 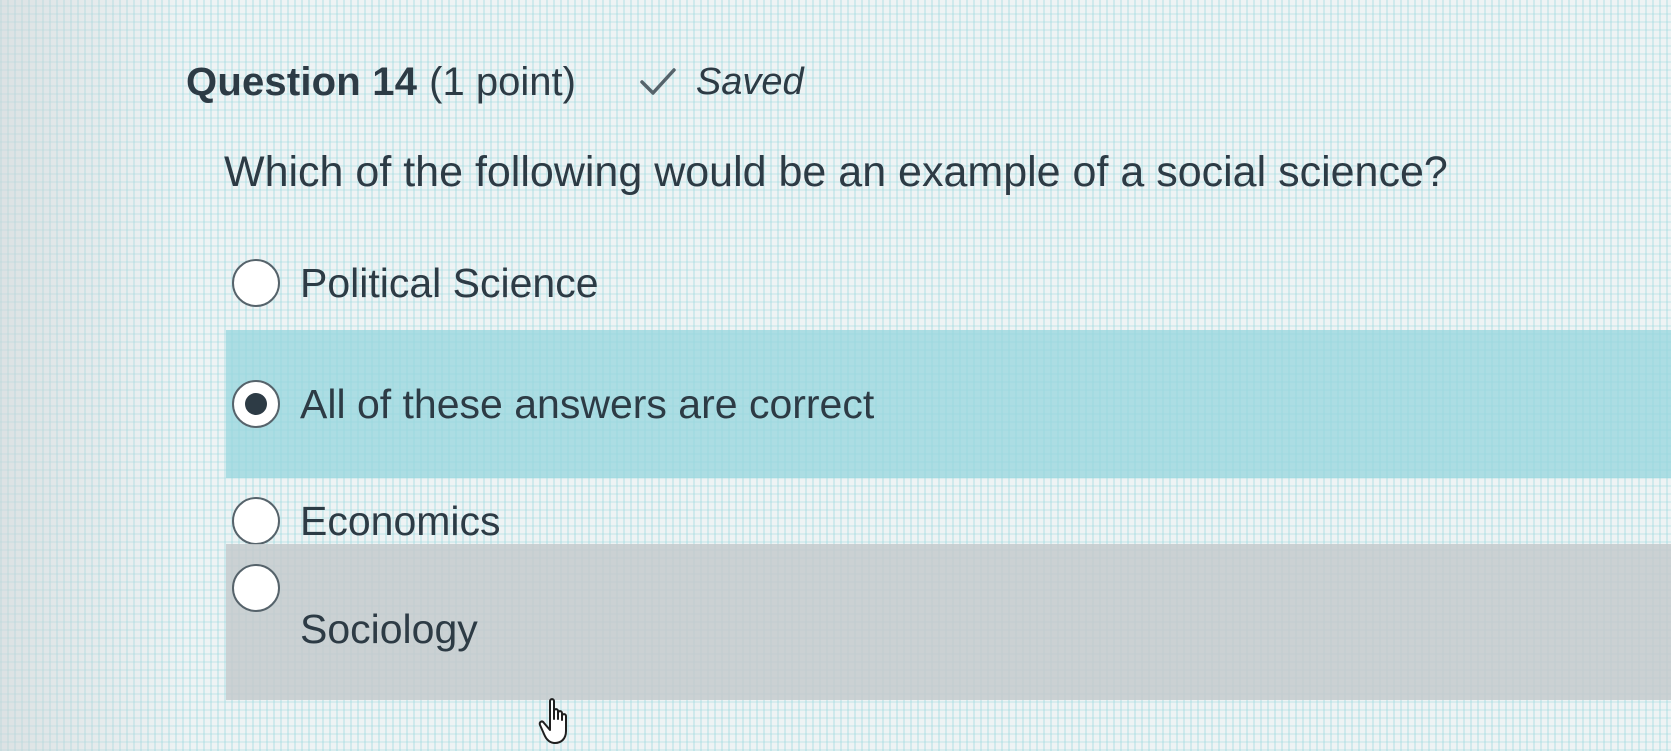 What do you see at coordinates (449, 282) in the screenshot?
I see `answer-label: Political Science` at bounding box center [449, 282].